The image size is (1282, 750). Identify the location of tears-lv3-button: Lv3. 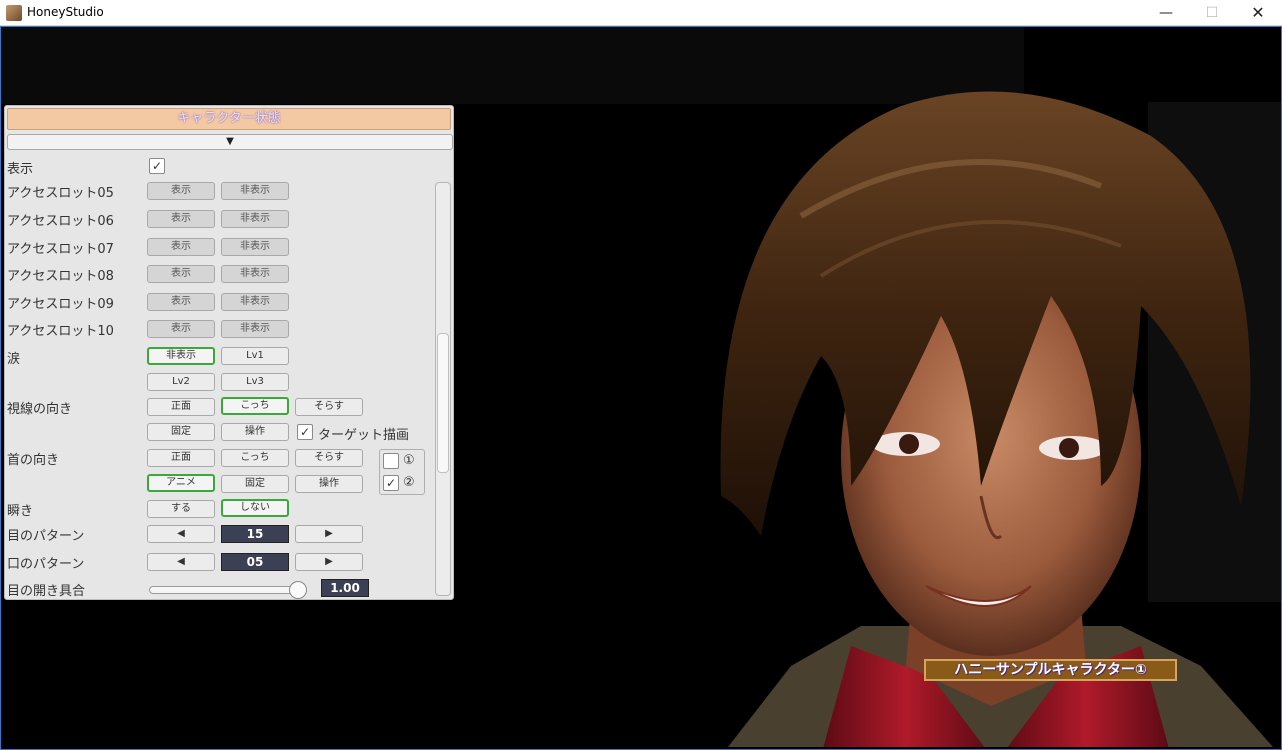
(255, 382).